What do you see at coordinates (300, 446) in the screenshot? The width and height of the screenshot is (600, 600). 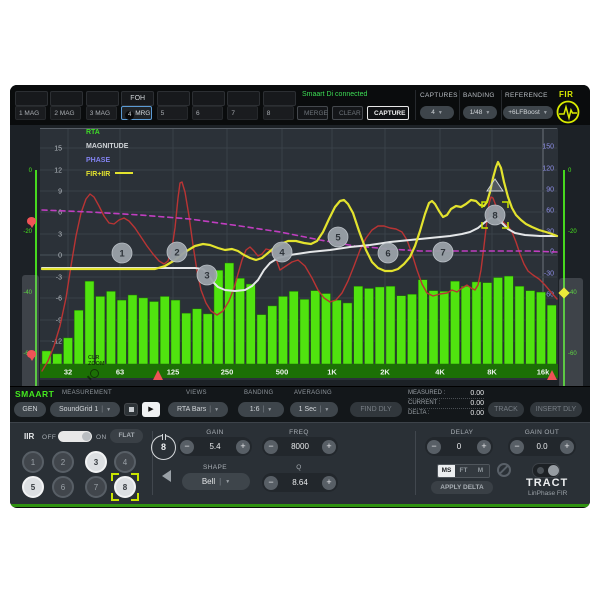 I see `freq-stepper: − 8000 +` at bounding box center [300, 446].